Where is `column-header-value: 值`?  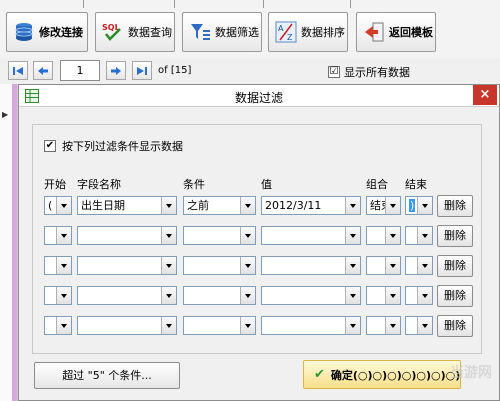
column-header-value: 值 is located at coordinates (266, 184).